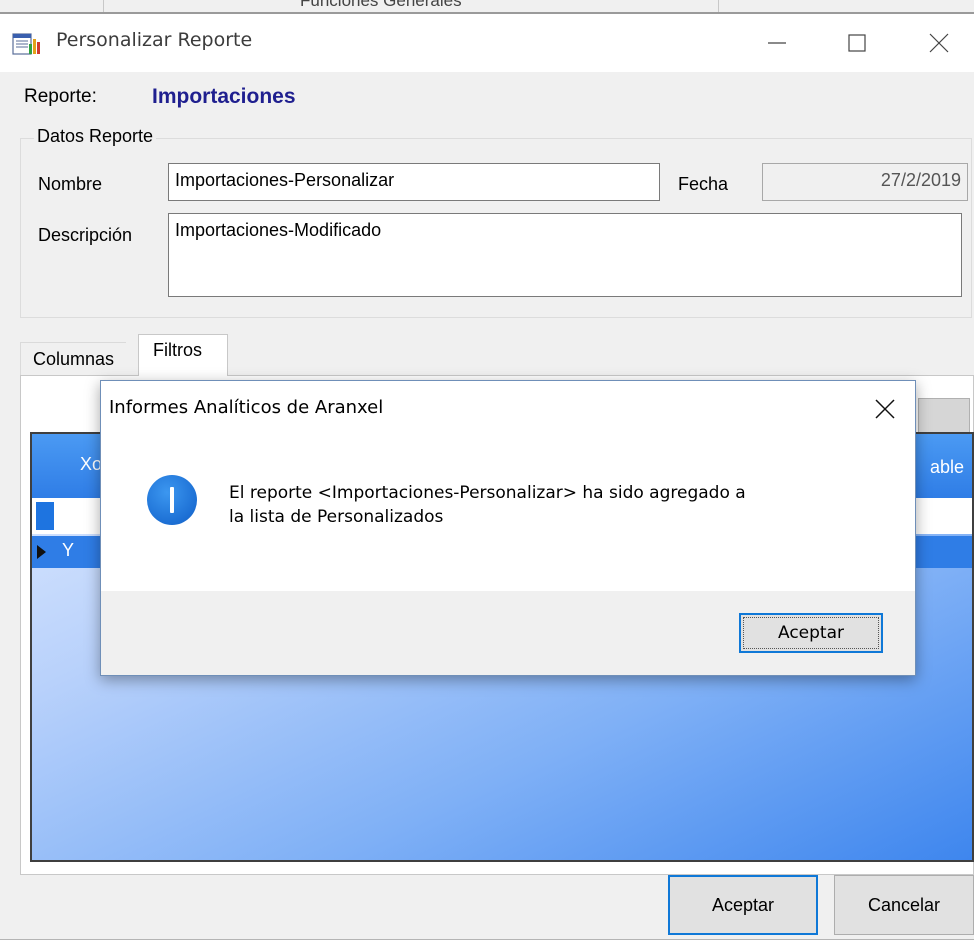 The width and height of the screenshot is (974, 951). What do you see at coordinates (85, 235) in the screenshot?
I see `descripcion-label: Descripción` at bounding box center [85, 235].